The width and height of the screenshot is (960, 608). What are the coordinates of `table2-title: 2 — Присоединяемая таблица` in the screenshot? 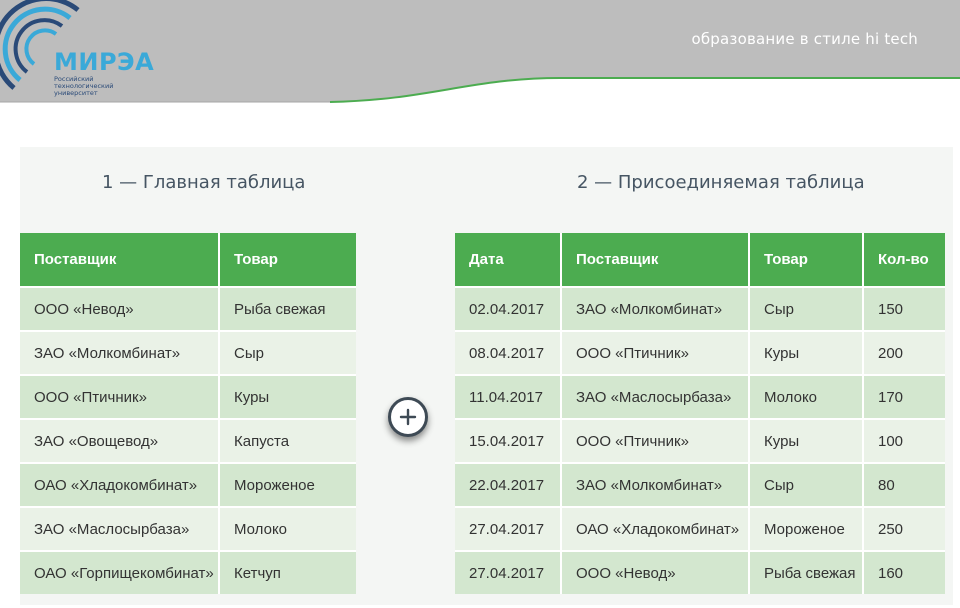 It's located at (721, 182).